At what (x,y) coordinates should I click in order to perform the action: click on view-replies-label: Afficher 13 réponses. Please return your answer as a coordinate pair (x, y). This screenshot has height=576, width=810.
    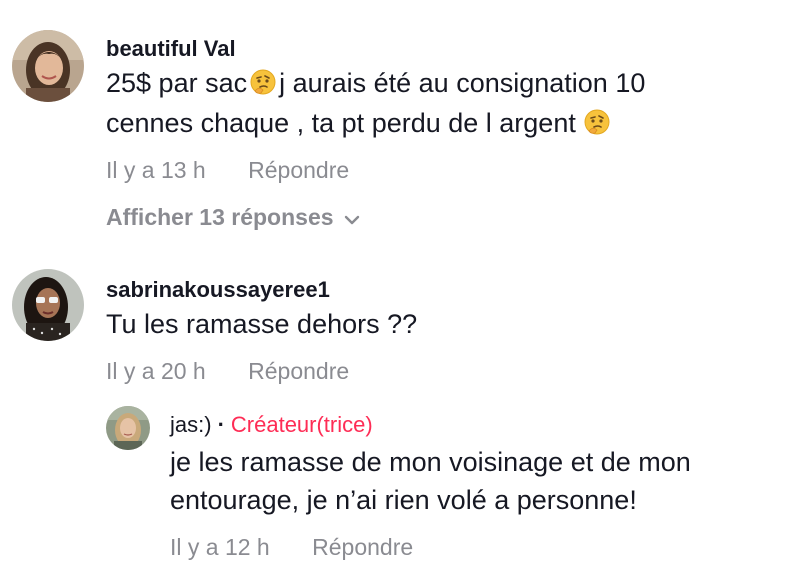
    Looking at the image, I should click on (220, 217).